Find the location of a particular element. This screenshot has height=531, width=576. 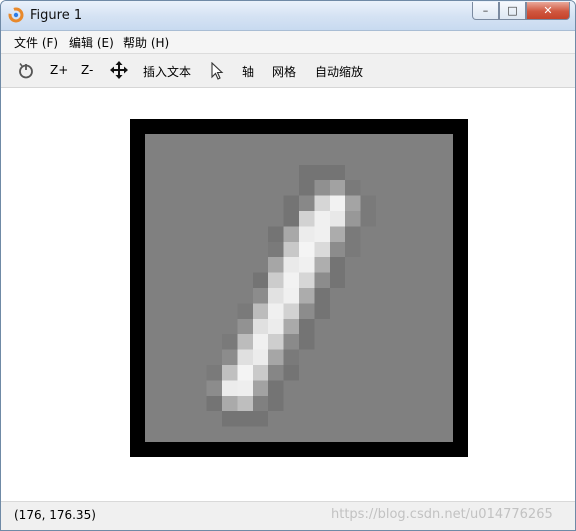

maximize-button: □ is located at coordinates (512, 11).